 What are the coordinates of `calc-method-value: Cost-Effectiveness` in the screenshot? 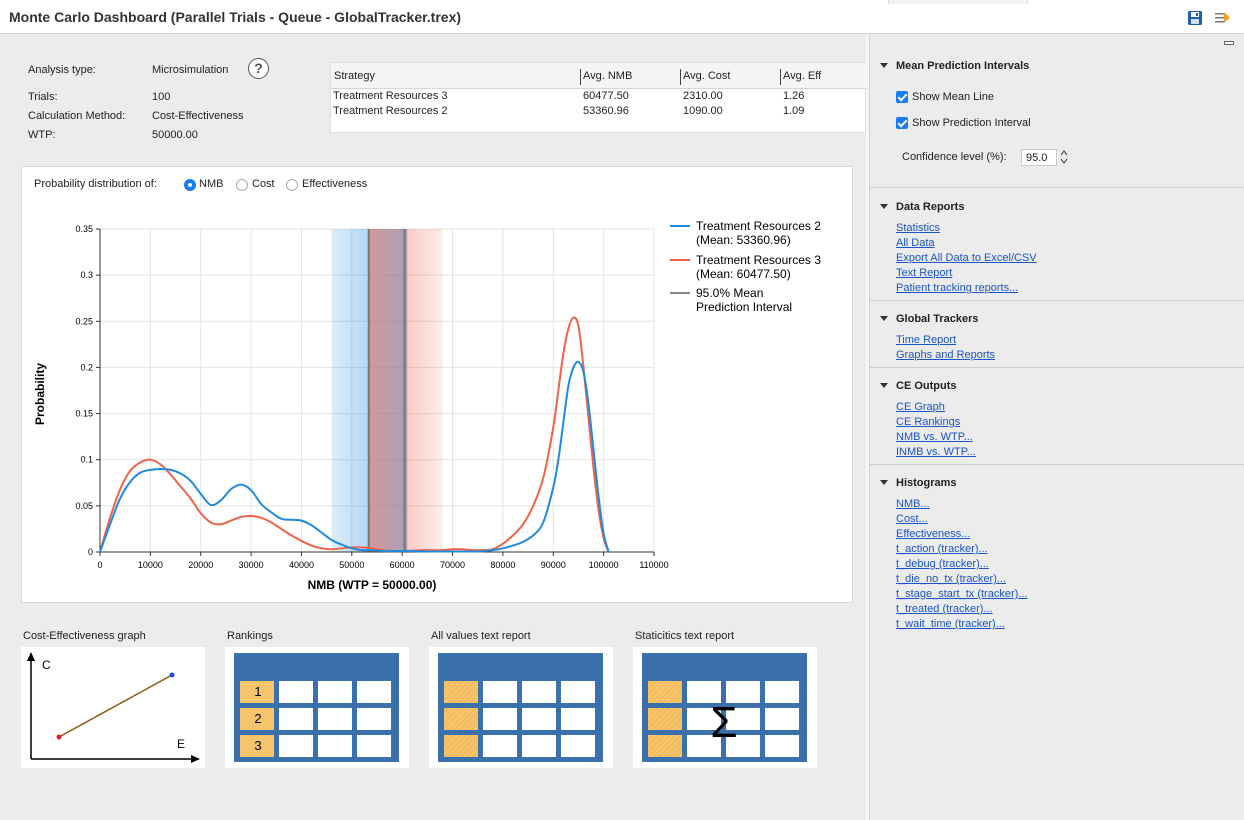 It's located at (198, 116).